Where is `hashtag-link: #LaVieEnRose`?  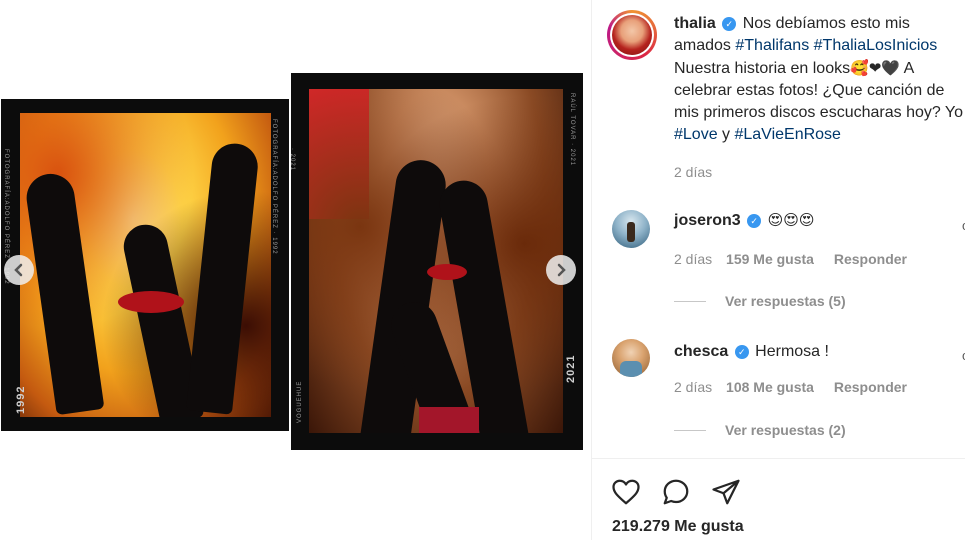 hashtag-link: #LaVieEnRose is located at coordinates (787, 134).